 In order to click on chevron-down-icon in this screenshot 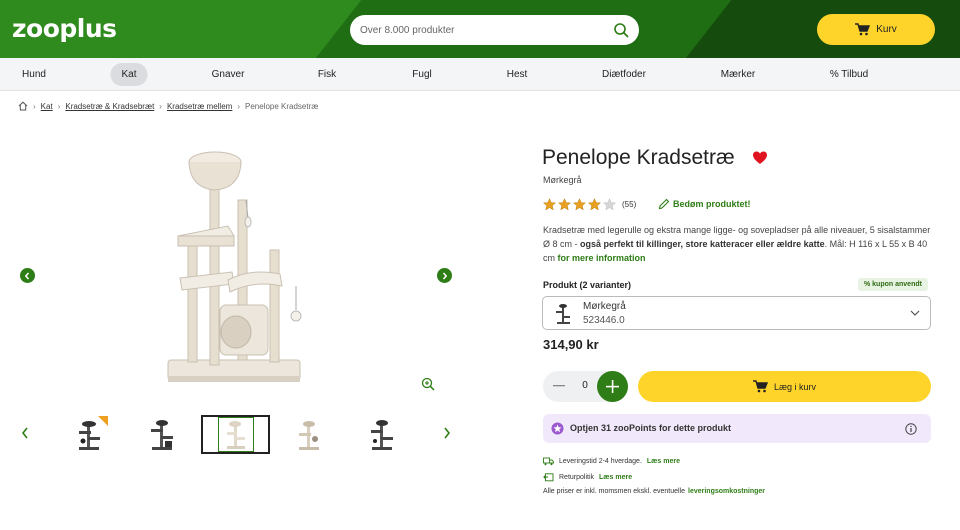, I will do `click(915, 313)`.